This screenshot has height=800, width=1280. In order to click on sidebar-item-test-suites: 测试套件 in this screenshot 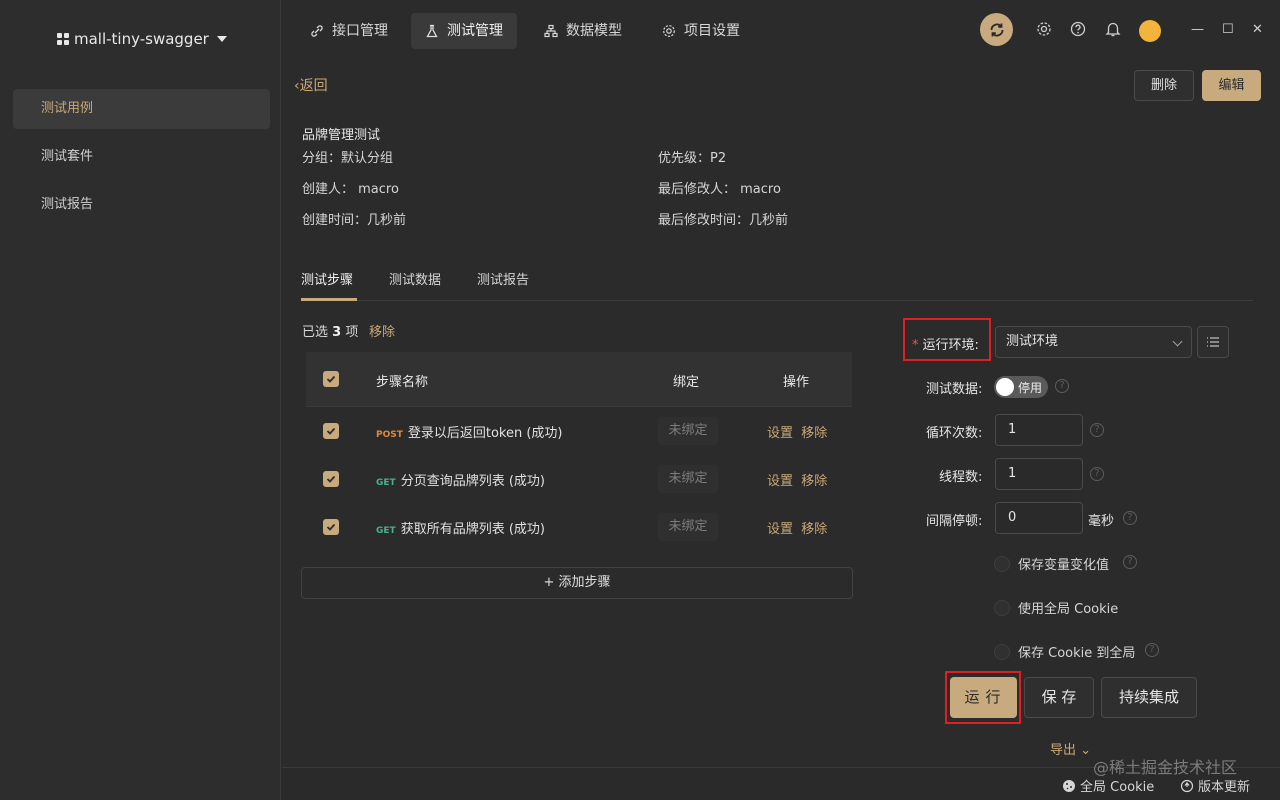, I will do `click(141, 157)`.